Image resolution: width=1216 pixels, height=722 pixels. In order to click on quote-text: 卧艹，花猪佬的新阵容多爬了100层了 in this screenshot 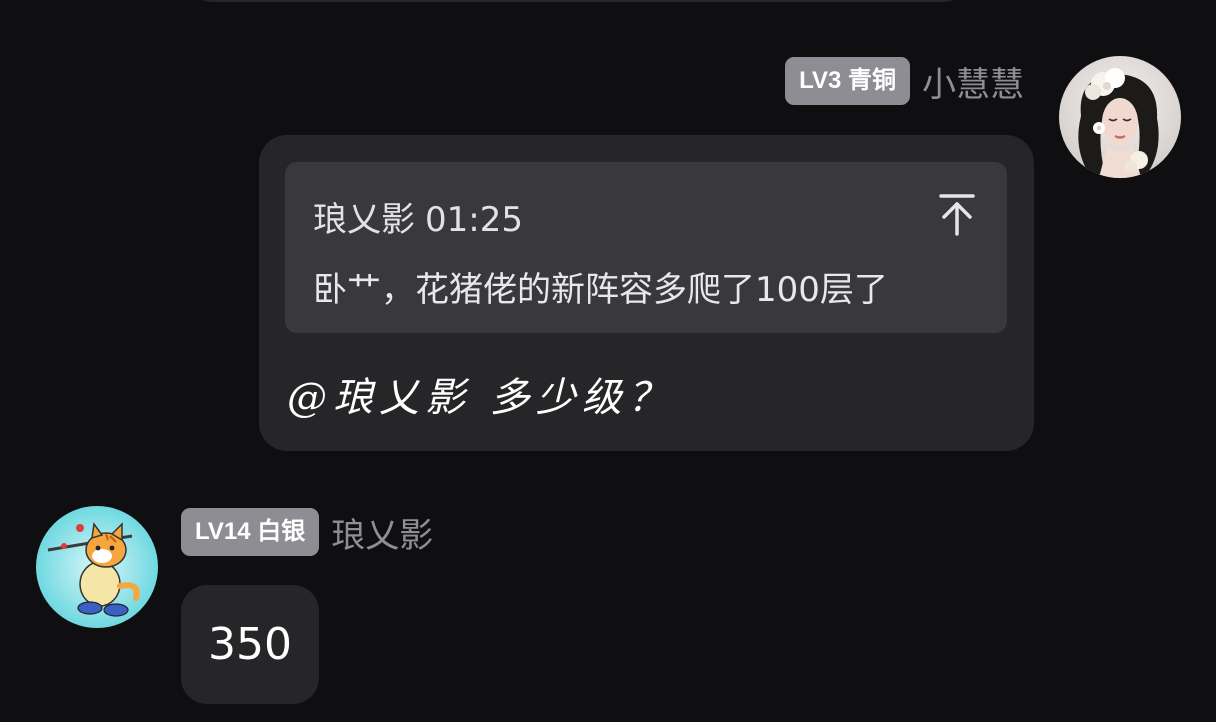, I will do `click(600, 290)`.